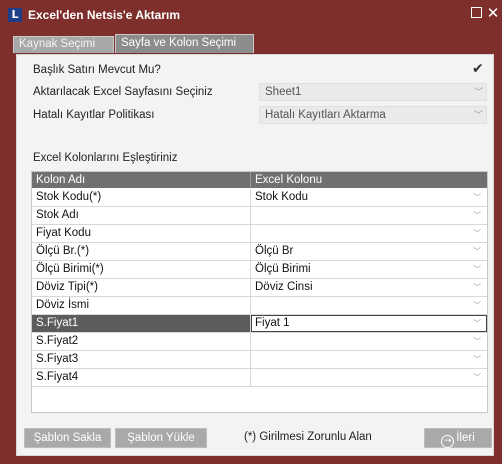 This screenshot has width=502, height=464. What do you see at coordinates (308, 437) in the screenshot?
I see `required-field-note: (*) Girilmesi Zorunlu Alan` at bounding box center [308, 437].